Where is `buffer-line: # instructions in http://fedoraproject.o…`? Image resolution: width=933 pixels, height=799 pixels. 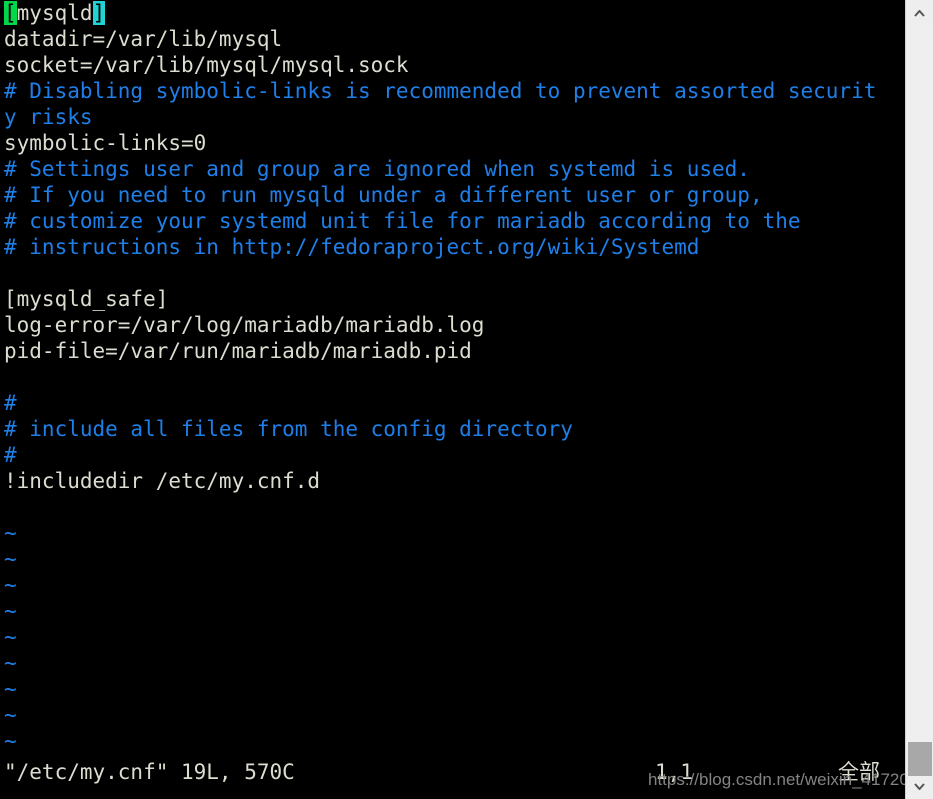
buffer-line: # instructions in http://fedoraproject.o… is located at coordinates (452, 247).